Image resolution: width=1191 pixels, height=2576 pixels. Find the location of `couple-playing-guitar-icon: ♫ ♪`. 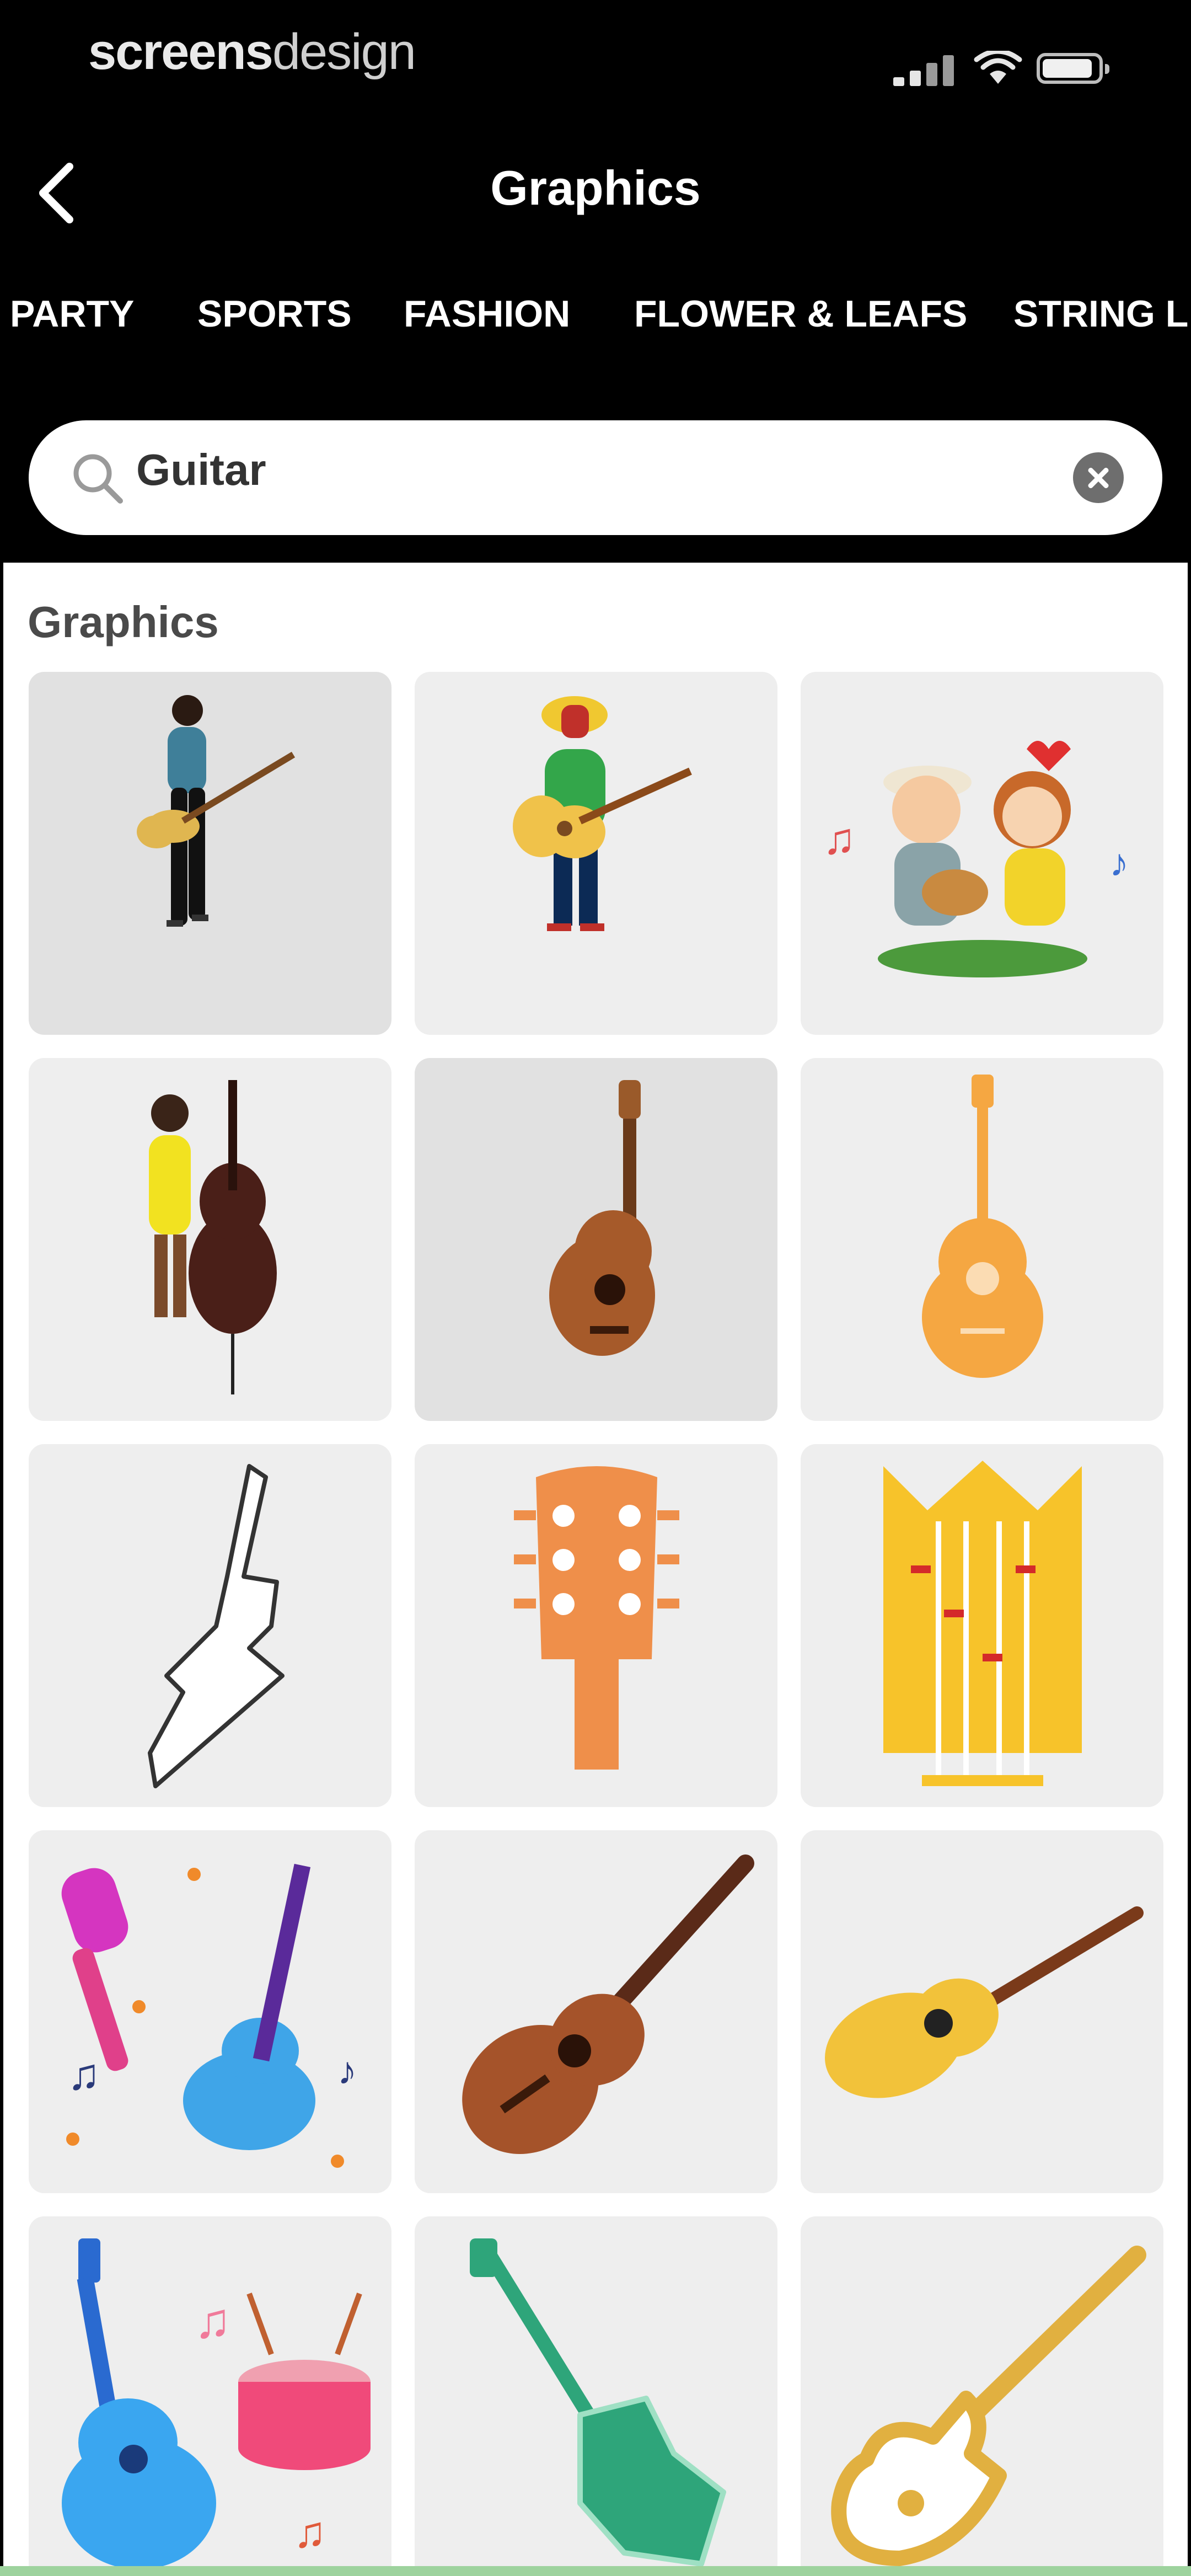

couple-playing-guitar-icon: ♫ ♪ is located at coordinates (976, 859).